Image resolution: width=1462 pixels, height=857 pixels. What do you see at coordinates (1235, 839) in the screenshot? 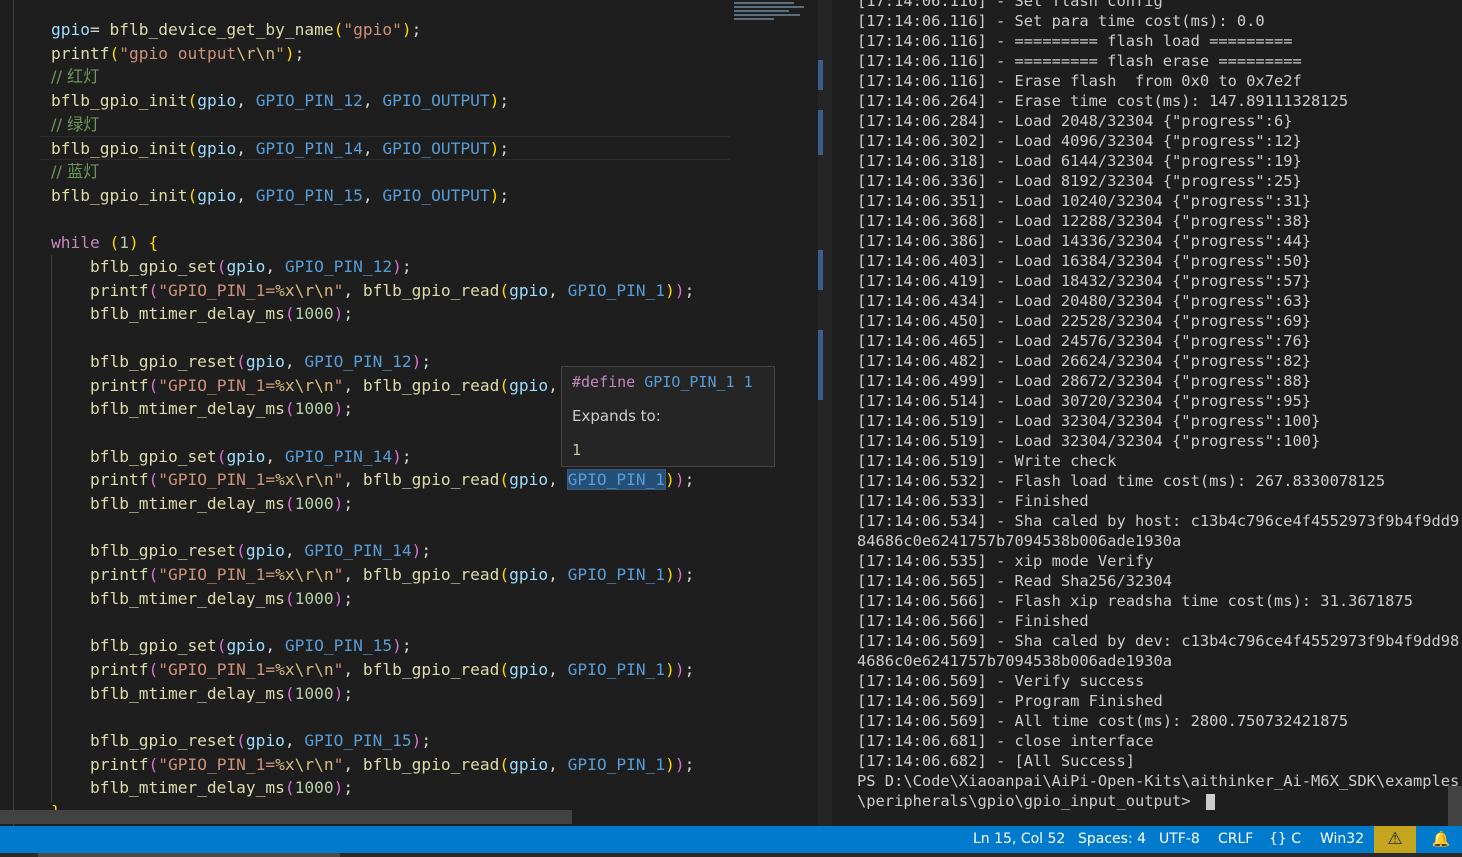
I see `line-endings: CRLF` at bounding box center [1235, 839].